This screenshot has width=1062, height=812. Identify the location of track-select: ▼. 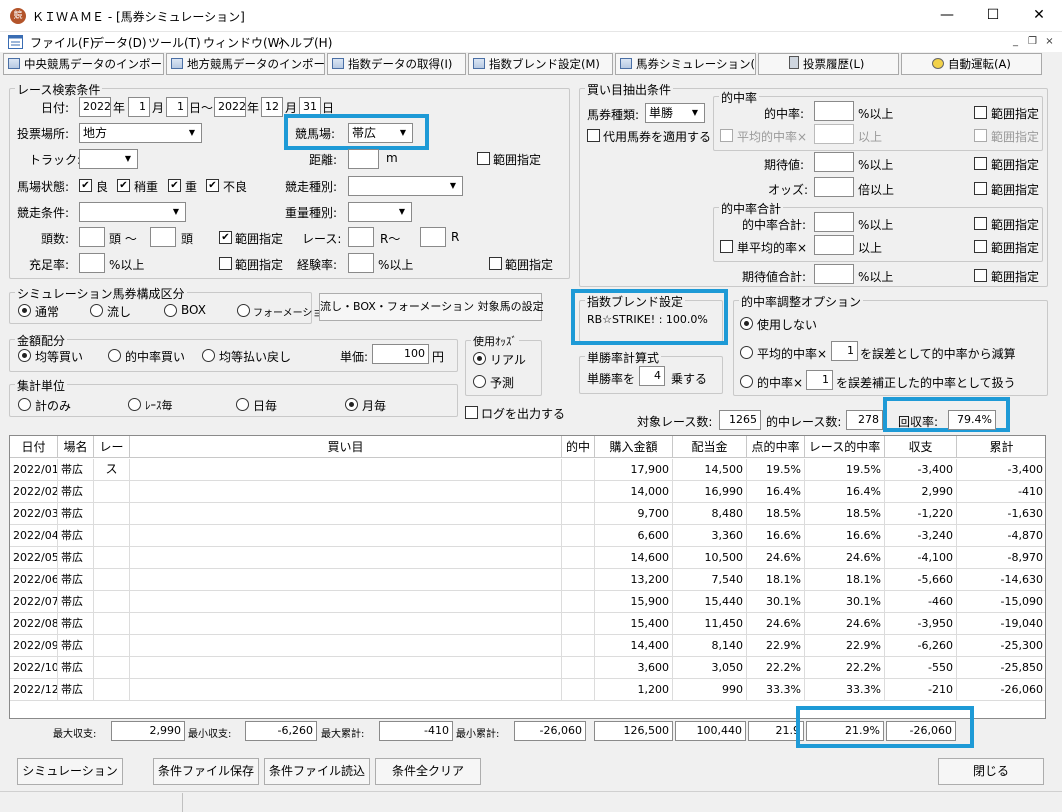
(108, 159).